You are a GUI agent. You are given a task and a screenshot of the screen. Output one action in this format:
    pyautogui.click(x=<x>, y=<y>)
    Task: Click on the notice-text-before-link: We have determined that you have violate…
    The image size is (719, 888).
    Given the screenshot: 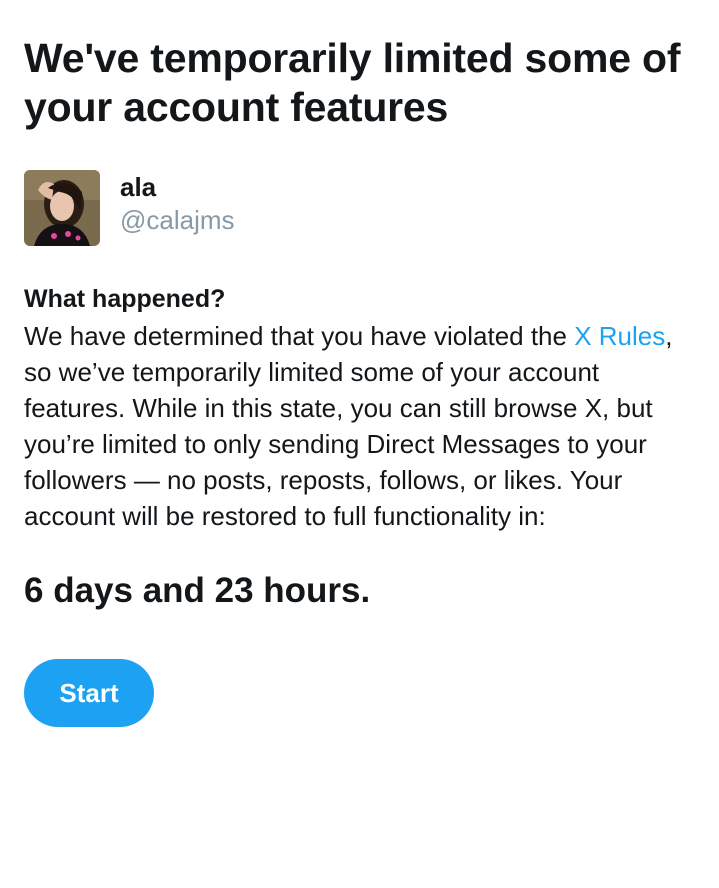 What is the action you would take?
    pyautogui.click(x=299, y=336)
    